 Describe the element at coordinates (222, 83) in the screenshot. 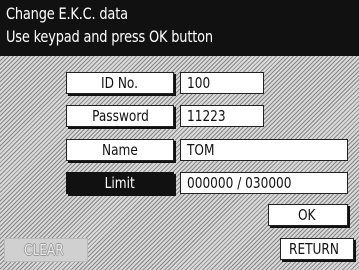

I see `id-no-value: 100` at that location.